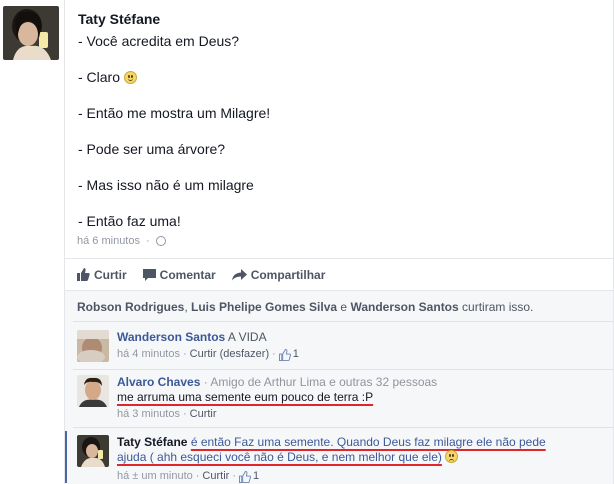  I want to click on post-line: - Pode ser uma árvore?, so click(152, 149).